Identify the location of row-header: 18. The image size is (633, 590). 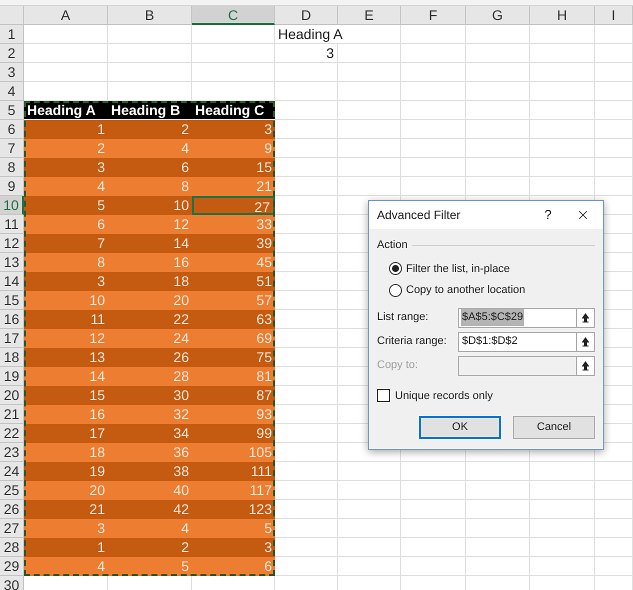
(12, 357).